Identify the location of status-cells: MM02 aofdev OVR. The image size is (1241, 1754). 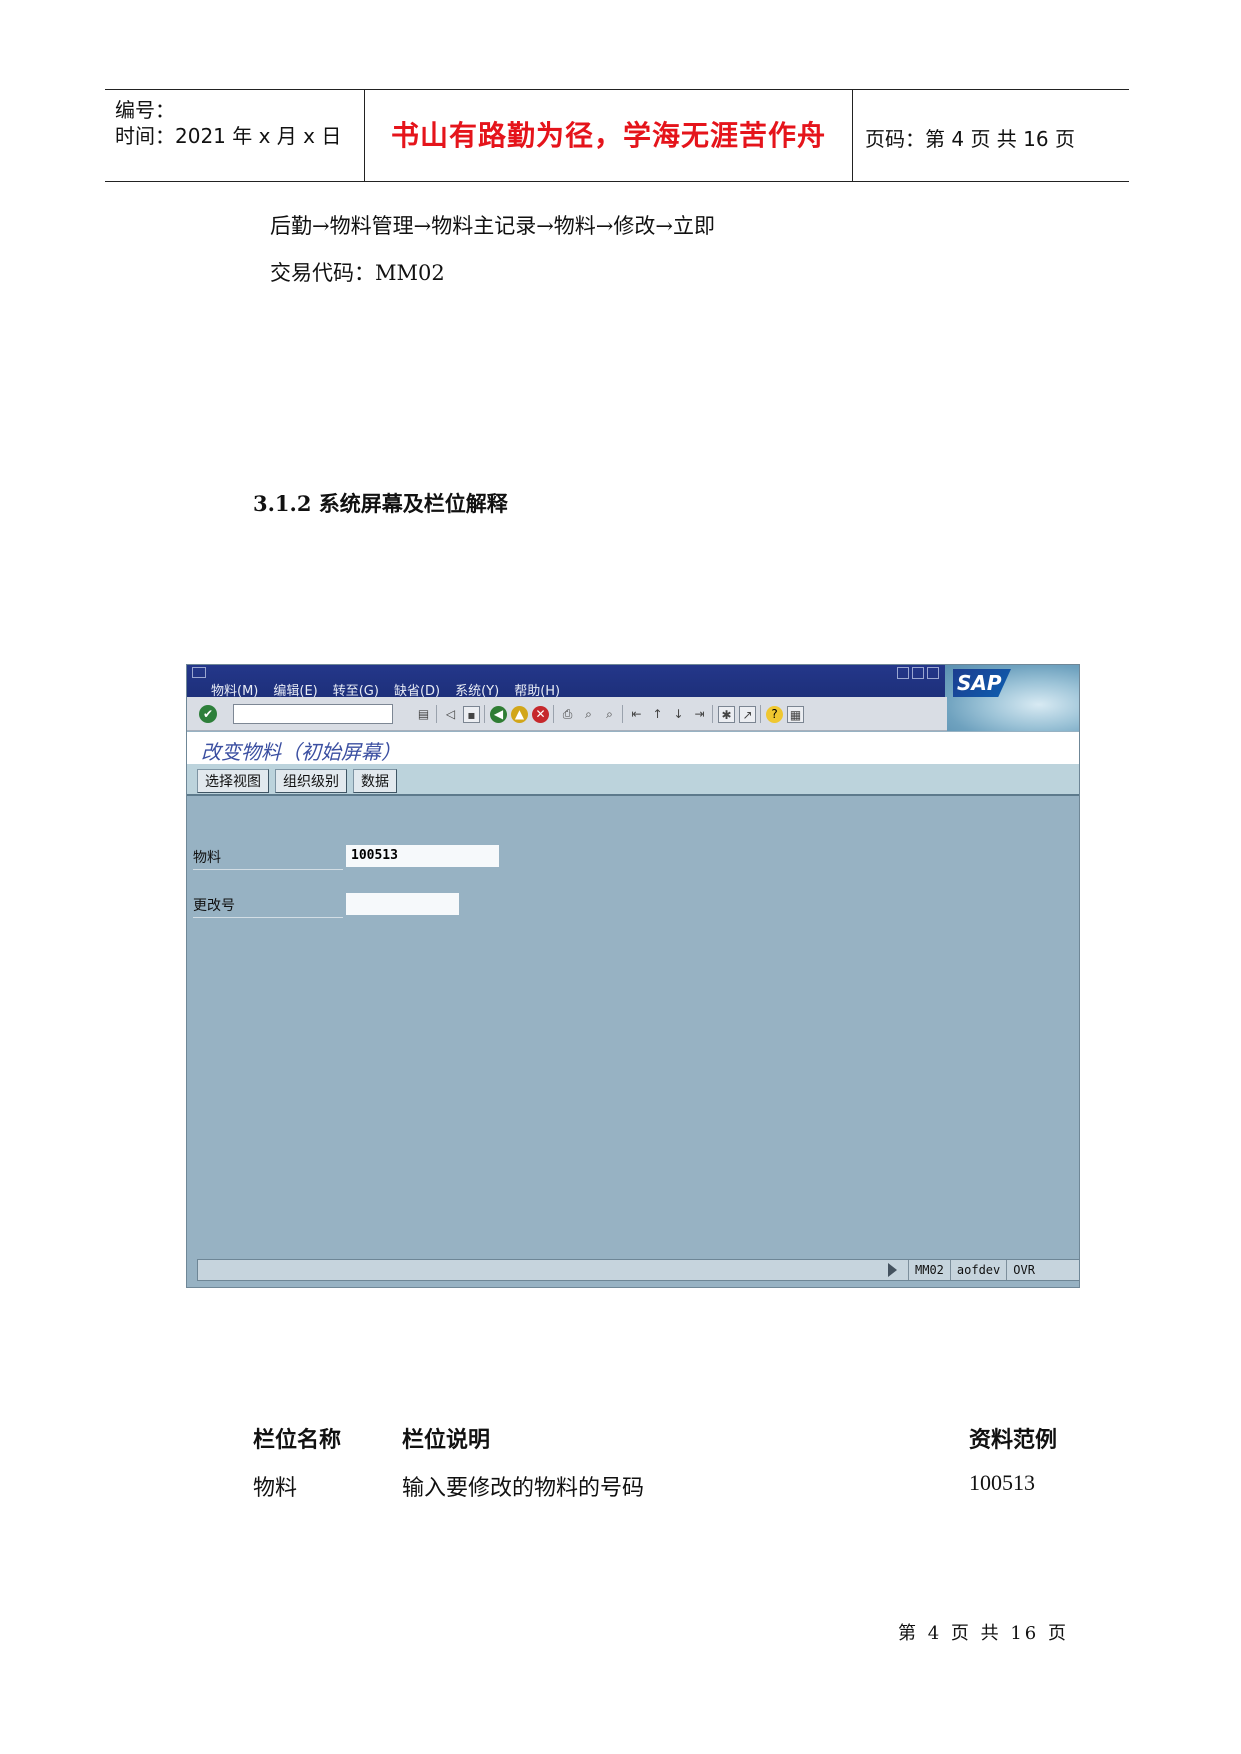
(974, 1270).